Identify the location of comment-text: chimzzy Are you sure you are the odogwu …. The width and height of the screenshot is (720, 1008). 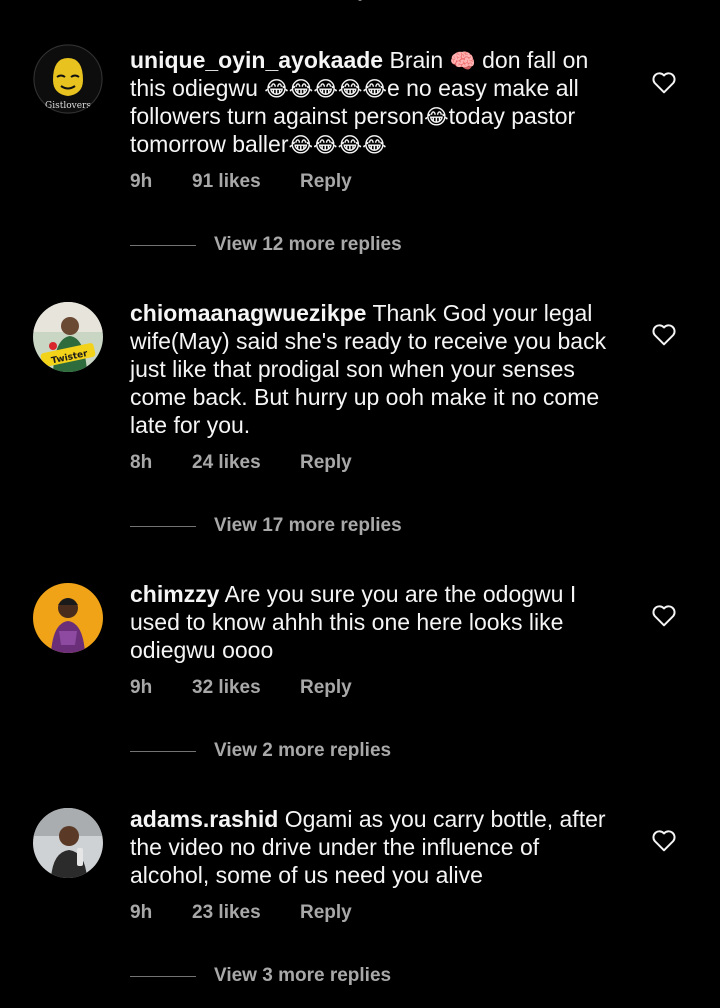
(380, 622).